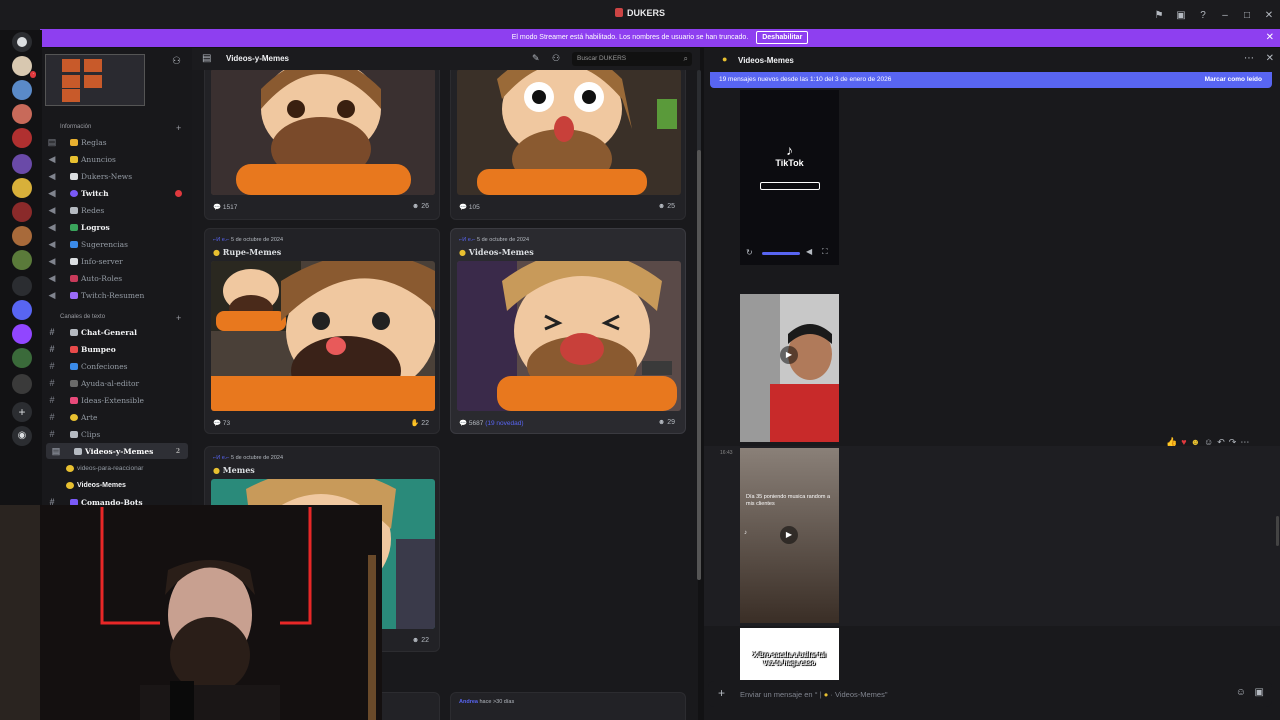 This screenshot has width=1280, height=720. I want to click on channel-auto-roles: ◀ Auto-Roles, so click(116, 278).